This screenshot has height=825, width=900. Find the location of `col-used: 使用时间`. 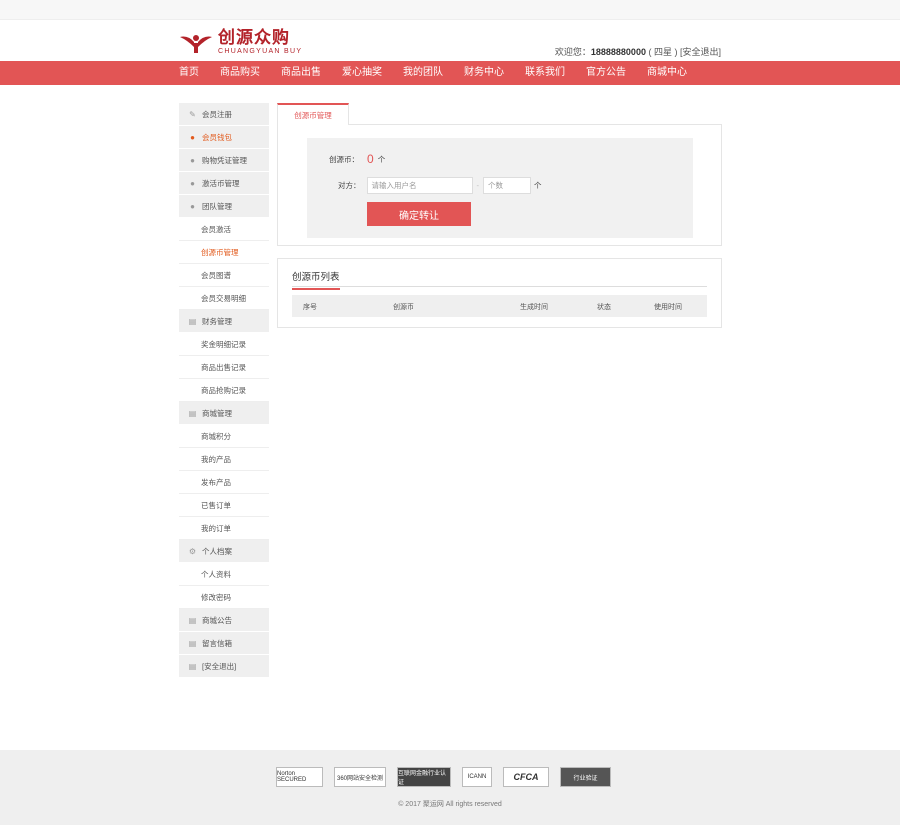

col-used: 使用时间 is located at coordinates (668, 307).